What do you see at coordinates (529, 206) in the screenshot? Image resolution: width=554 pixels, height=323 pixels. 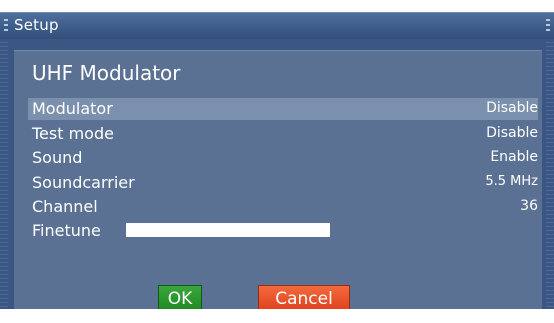 I see `setting-value: 36` at bounding box center [529, 206].